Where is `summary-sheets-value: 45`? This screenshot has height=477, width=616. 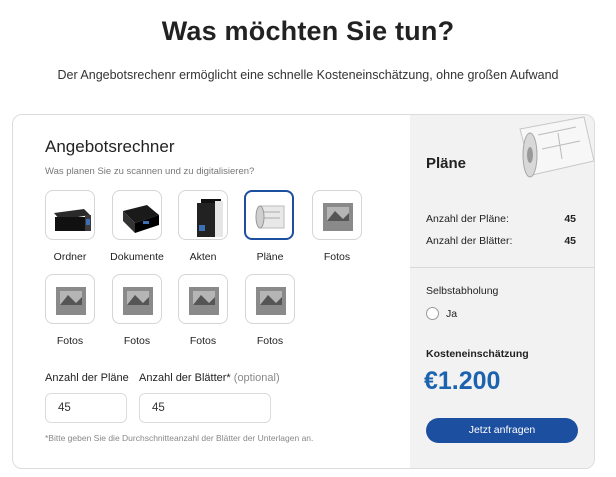 summary-sheets-value: 45 is located at coordinates (570, 241).